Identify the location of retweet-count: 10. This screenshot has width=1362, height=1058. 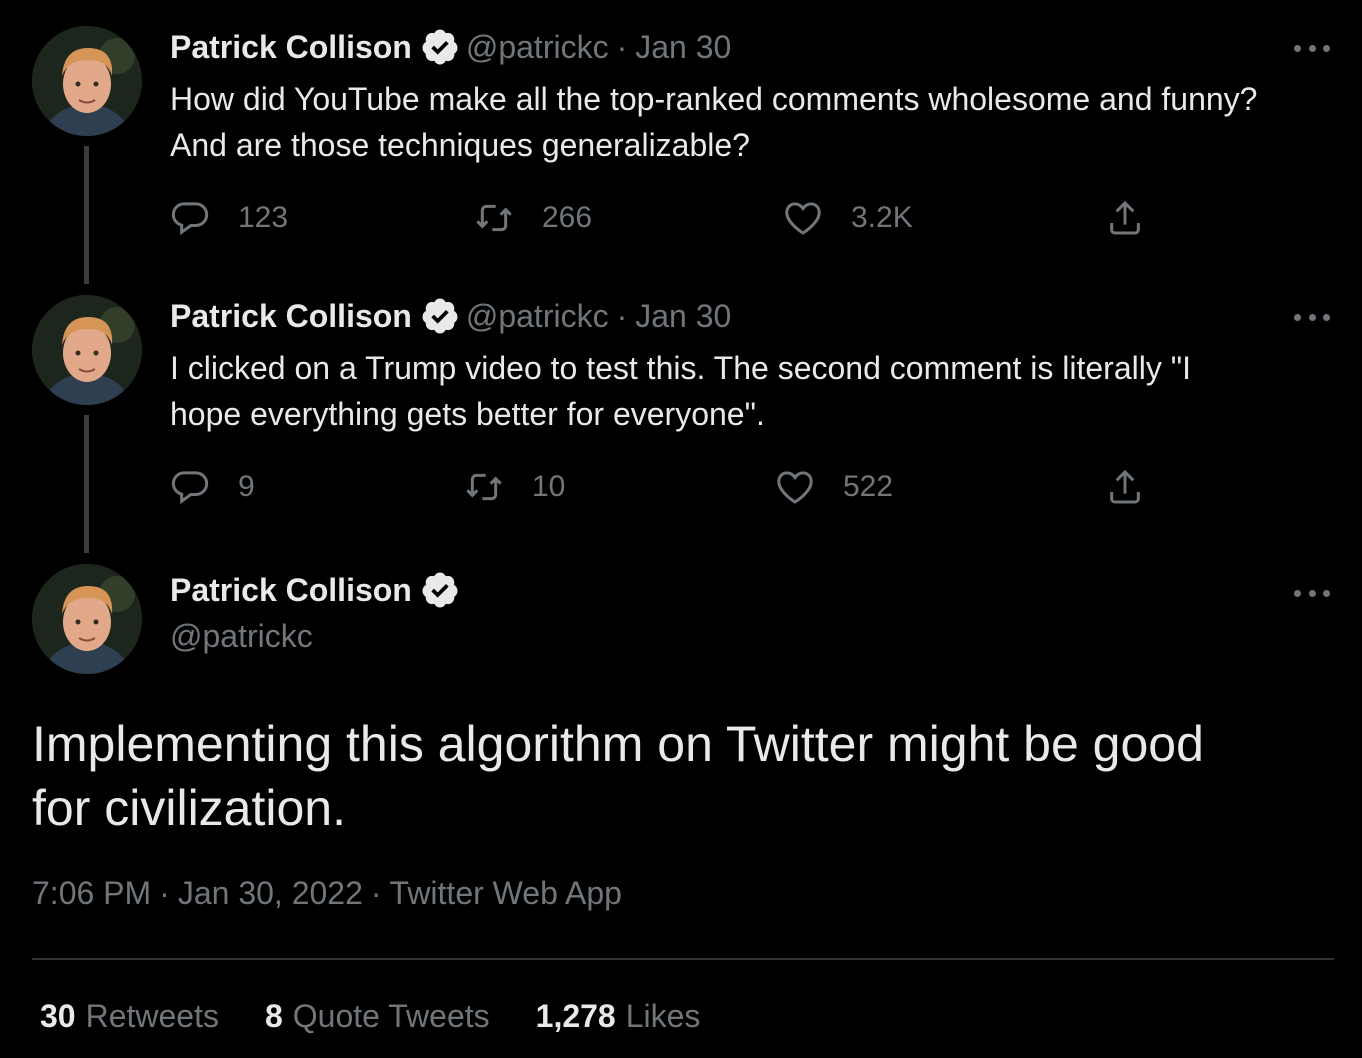
(549, 486).